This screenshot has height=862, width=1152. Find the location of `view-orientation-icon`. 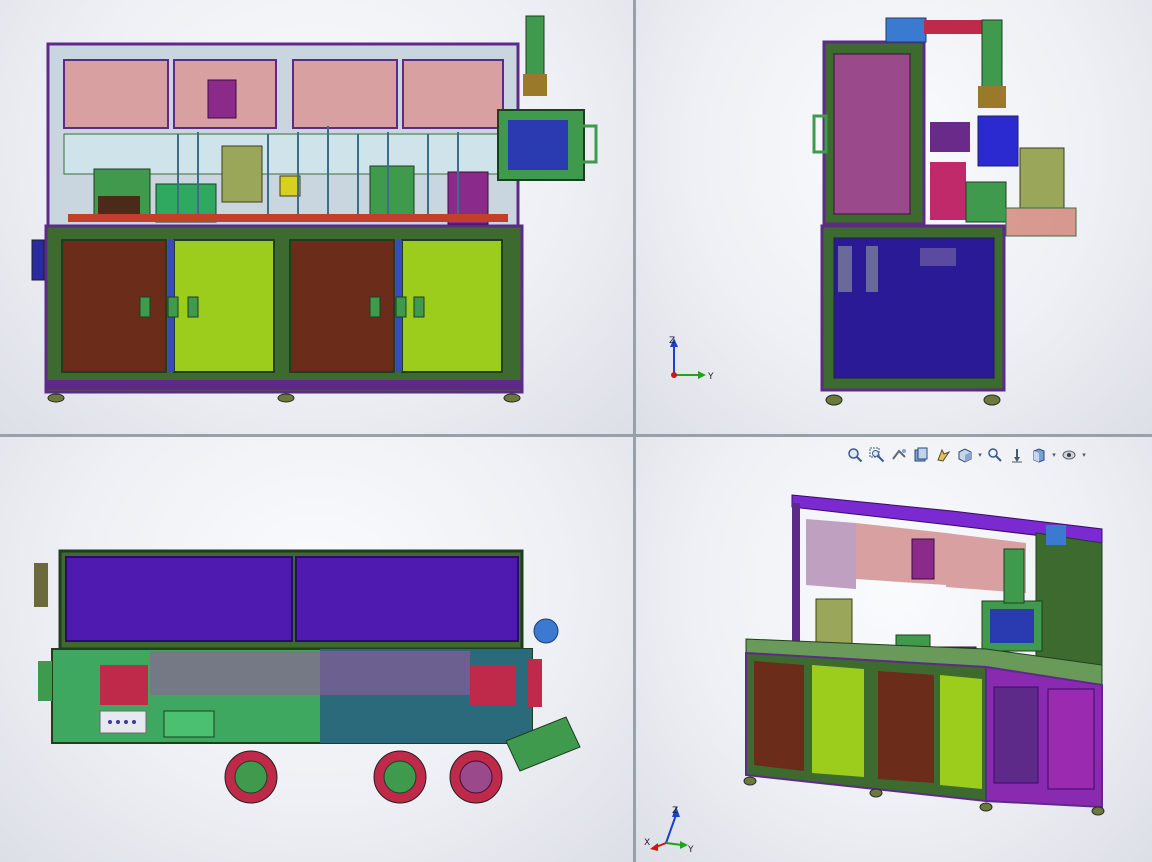

view-orientation-icon is located at coordinates (965, 455).